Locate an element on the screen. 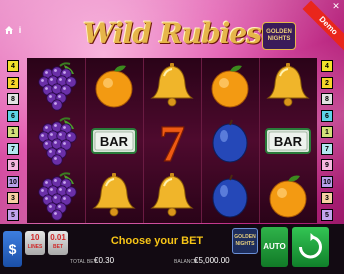 The image size is (344, 274). payline-left-4: 4 is located at coordinates (13, 66).